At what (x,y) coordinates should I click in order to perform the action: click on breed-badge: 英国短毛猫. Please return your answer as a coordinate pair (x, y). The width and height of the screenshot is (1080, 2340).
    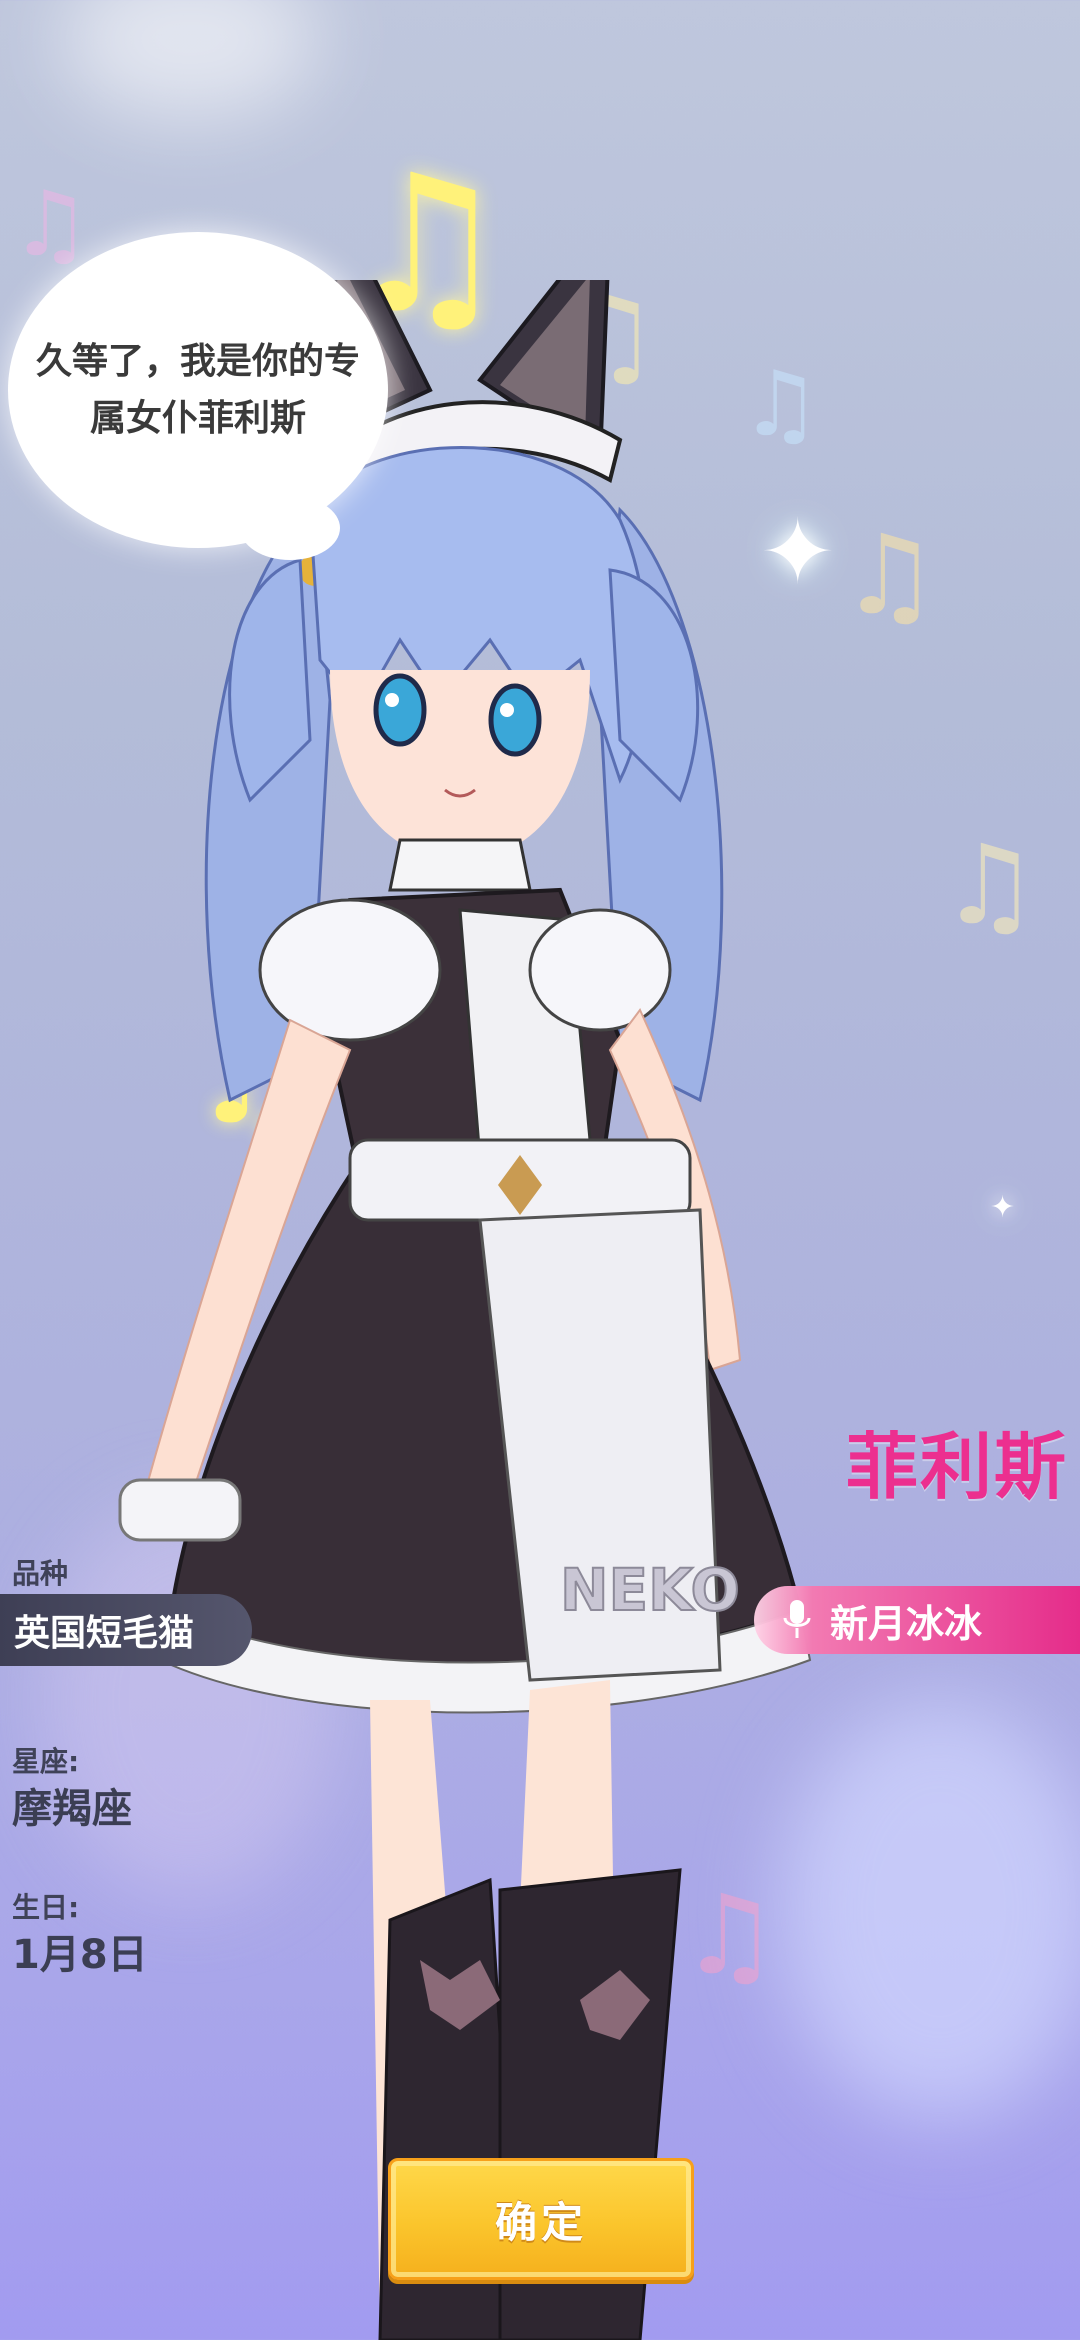
    Looking at the image, I should click on (126, 1630).